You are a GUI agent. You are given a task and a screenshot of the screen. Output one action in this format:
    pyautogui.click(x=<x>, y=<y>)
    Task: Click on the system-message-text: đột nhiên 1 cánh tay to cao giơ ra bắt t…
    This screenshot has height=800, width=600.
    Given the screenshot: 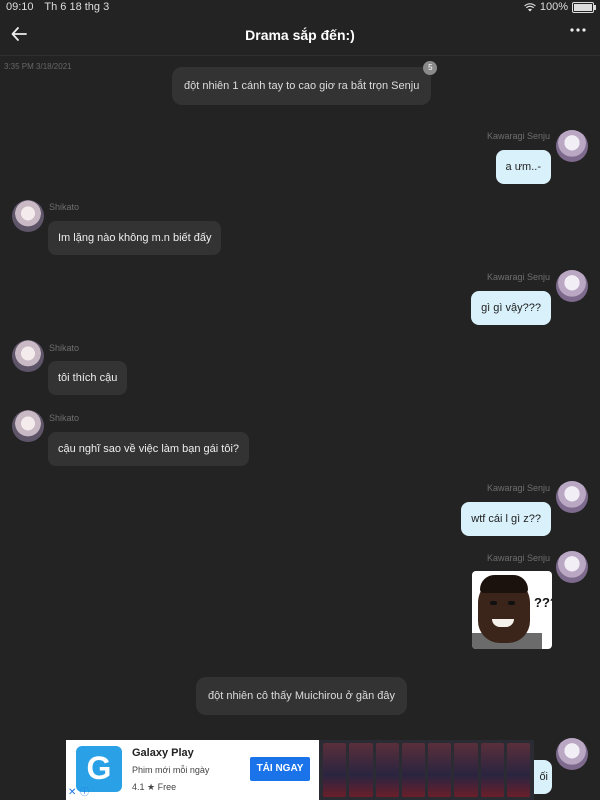 What is the action you would take?
    pyautogui.click(x=302, y=86)
    